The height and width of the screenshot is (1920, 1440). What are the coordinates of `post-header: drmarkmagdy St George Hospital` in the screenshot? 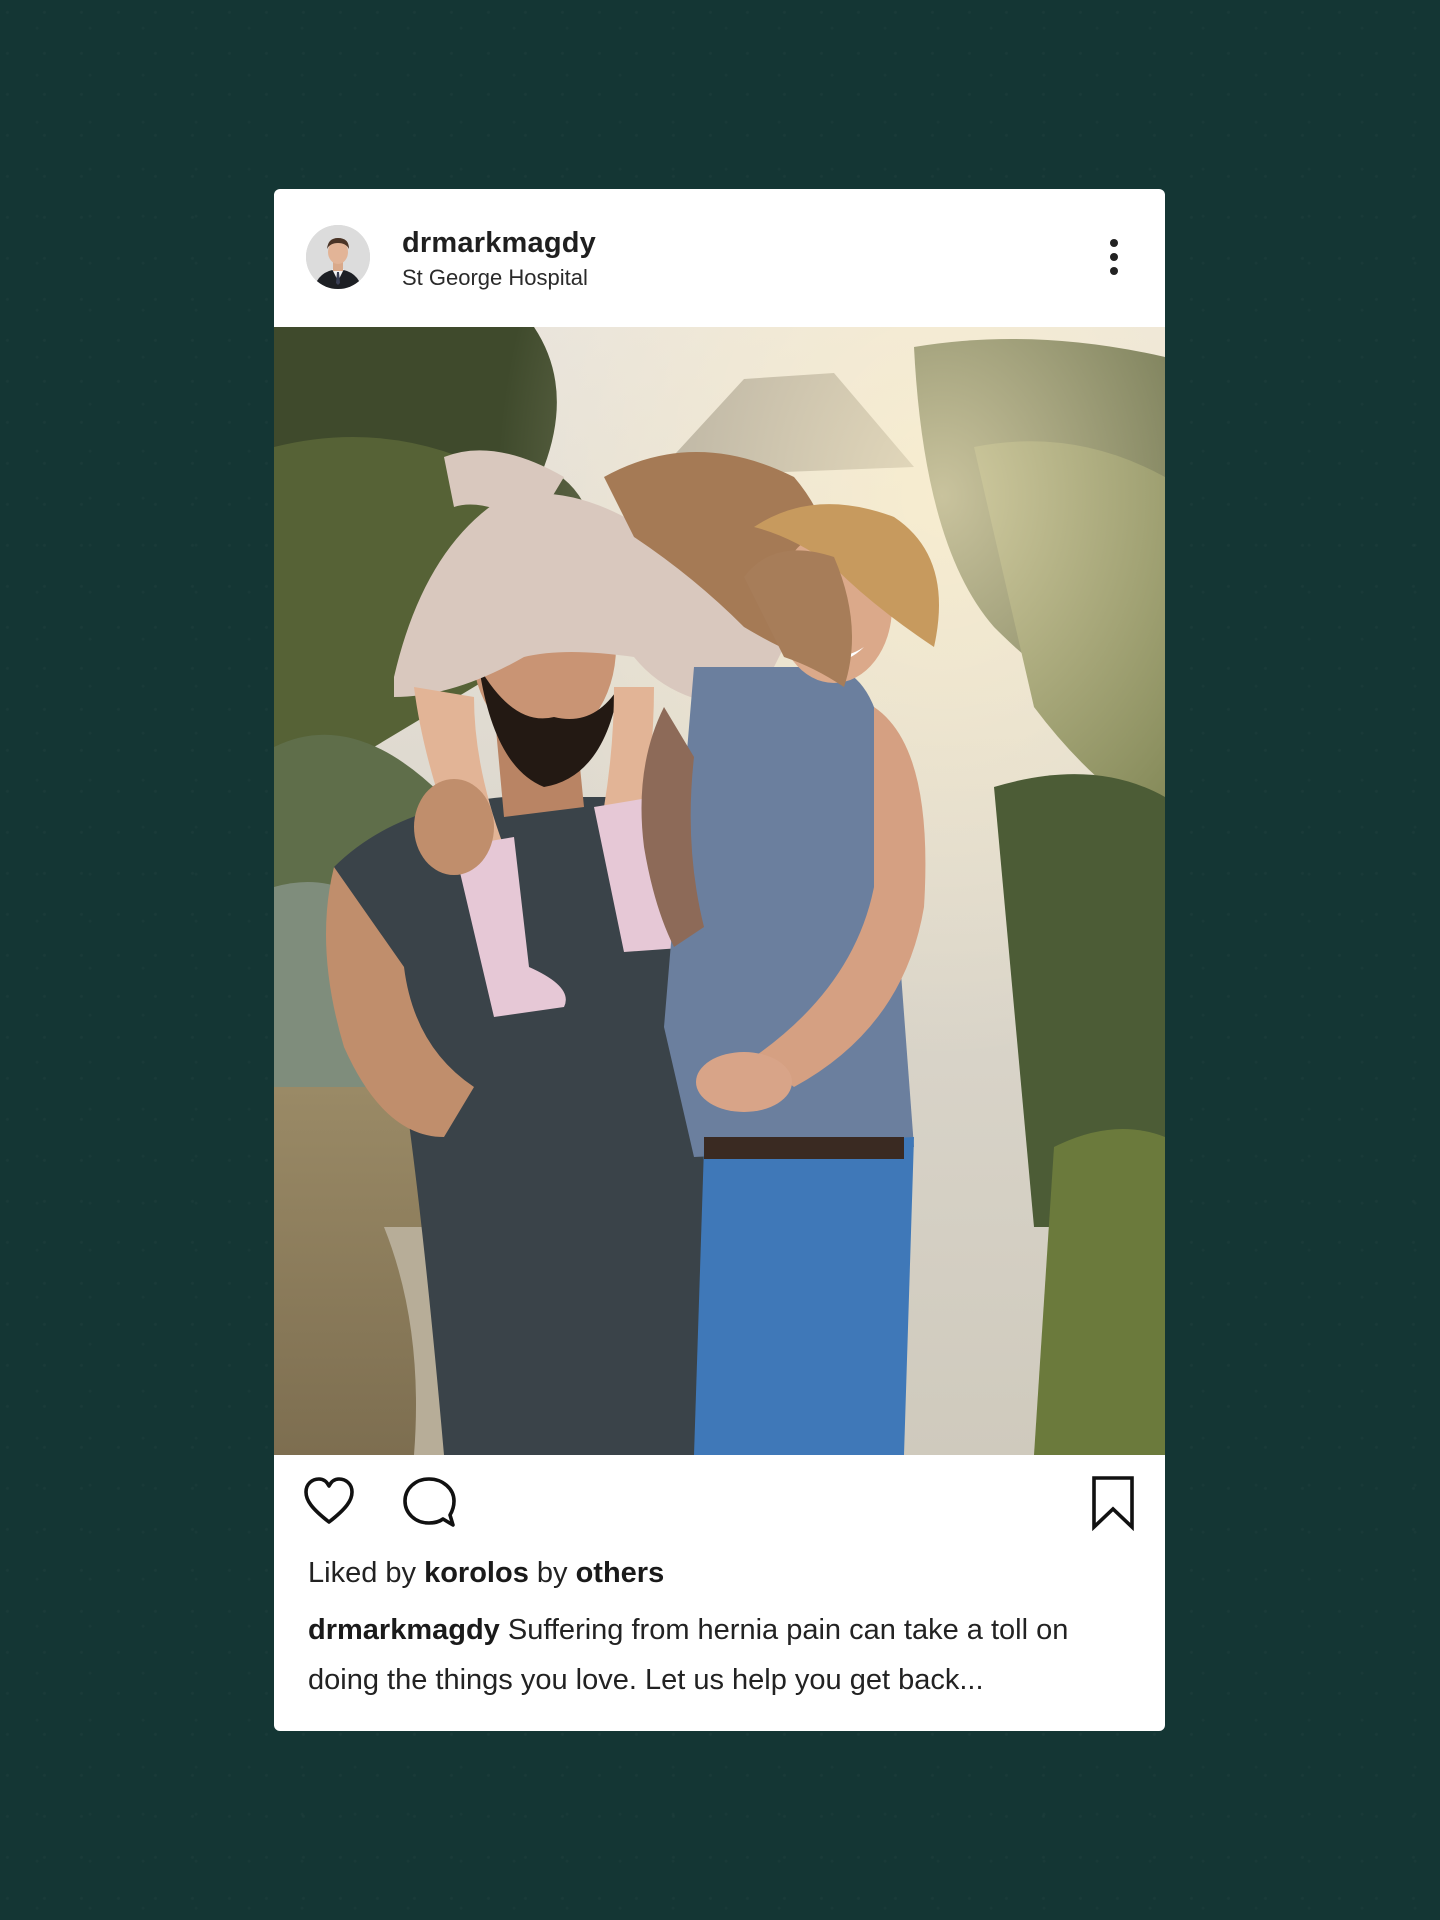 It's located at (719, 258).